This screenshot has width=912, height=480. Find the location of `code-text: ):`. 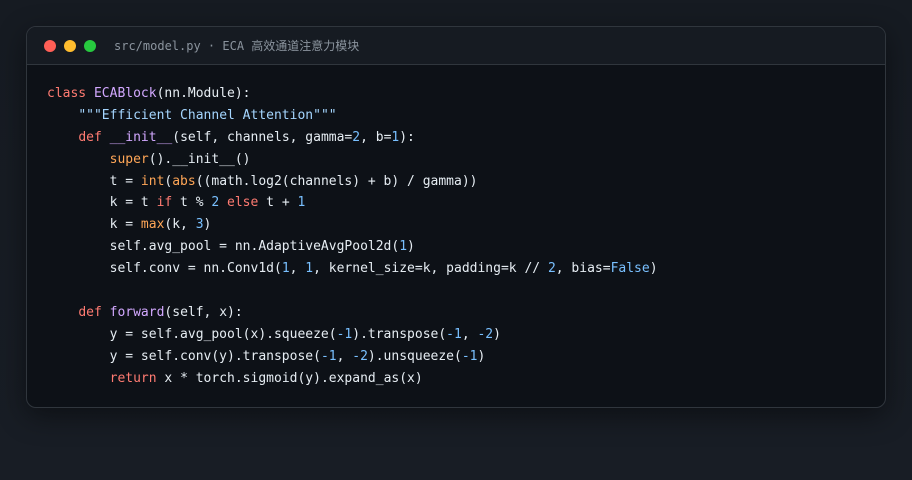

code-text: ): is located at coordinates (407, 137).